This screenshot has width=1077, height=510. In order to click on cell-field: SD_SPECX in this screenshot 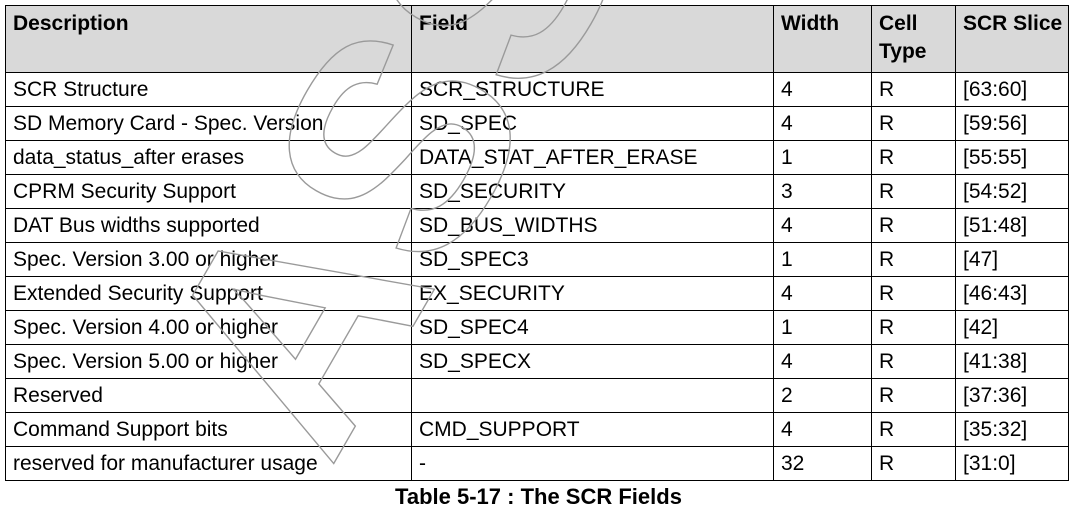, I will do `click(592, 361)`.